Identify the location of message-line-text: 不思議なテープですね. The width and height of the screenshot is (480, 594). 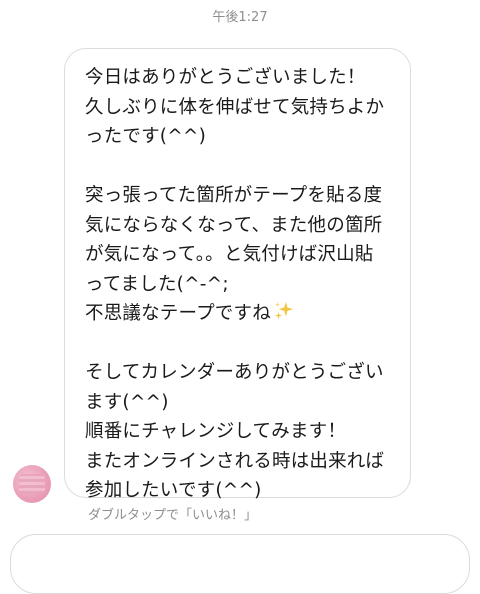
(178, 313).